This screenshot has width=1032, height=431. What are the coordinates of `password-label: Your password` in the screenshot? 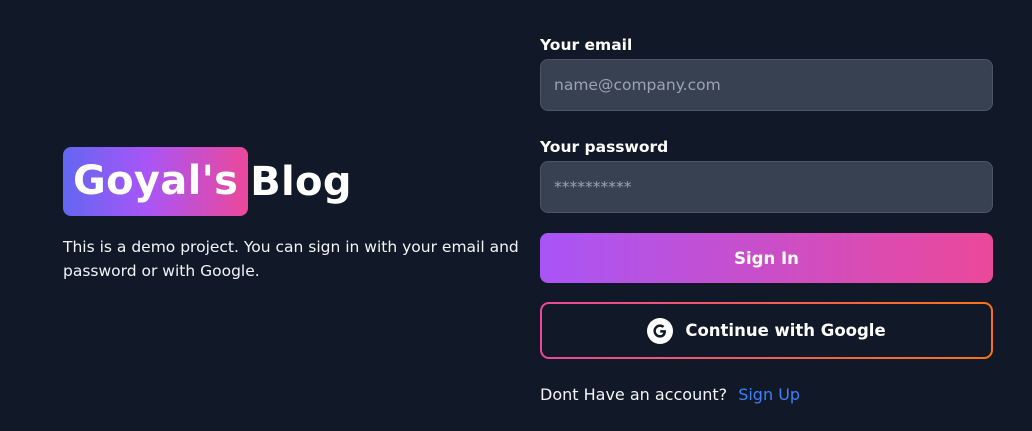 It's located at (604, 147).